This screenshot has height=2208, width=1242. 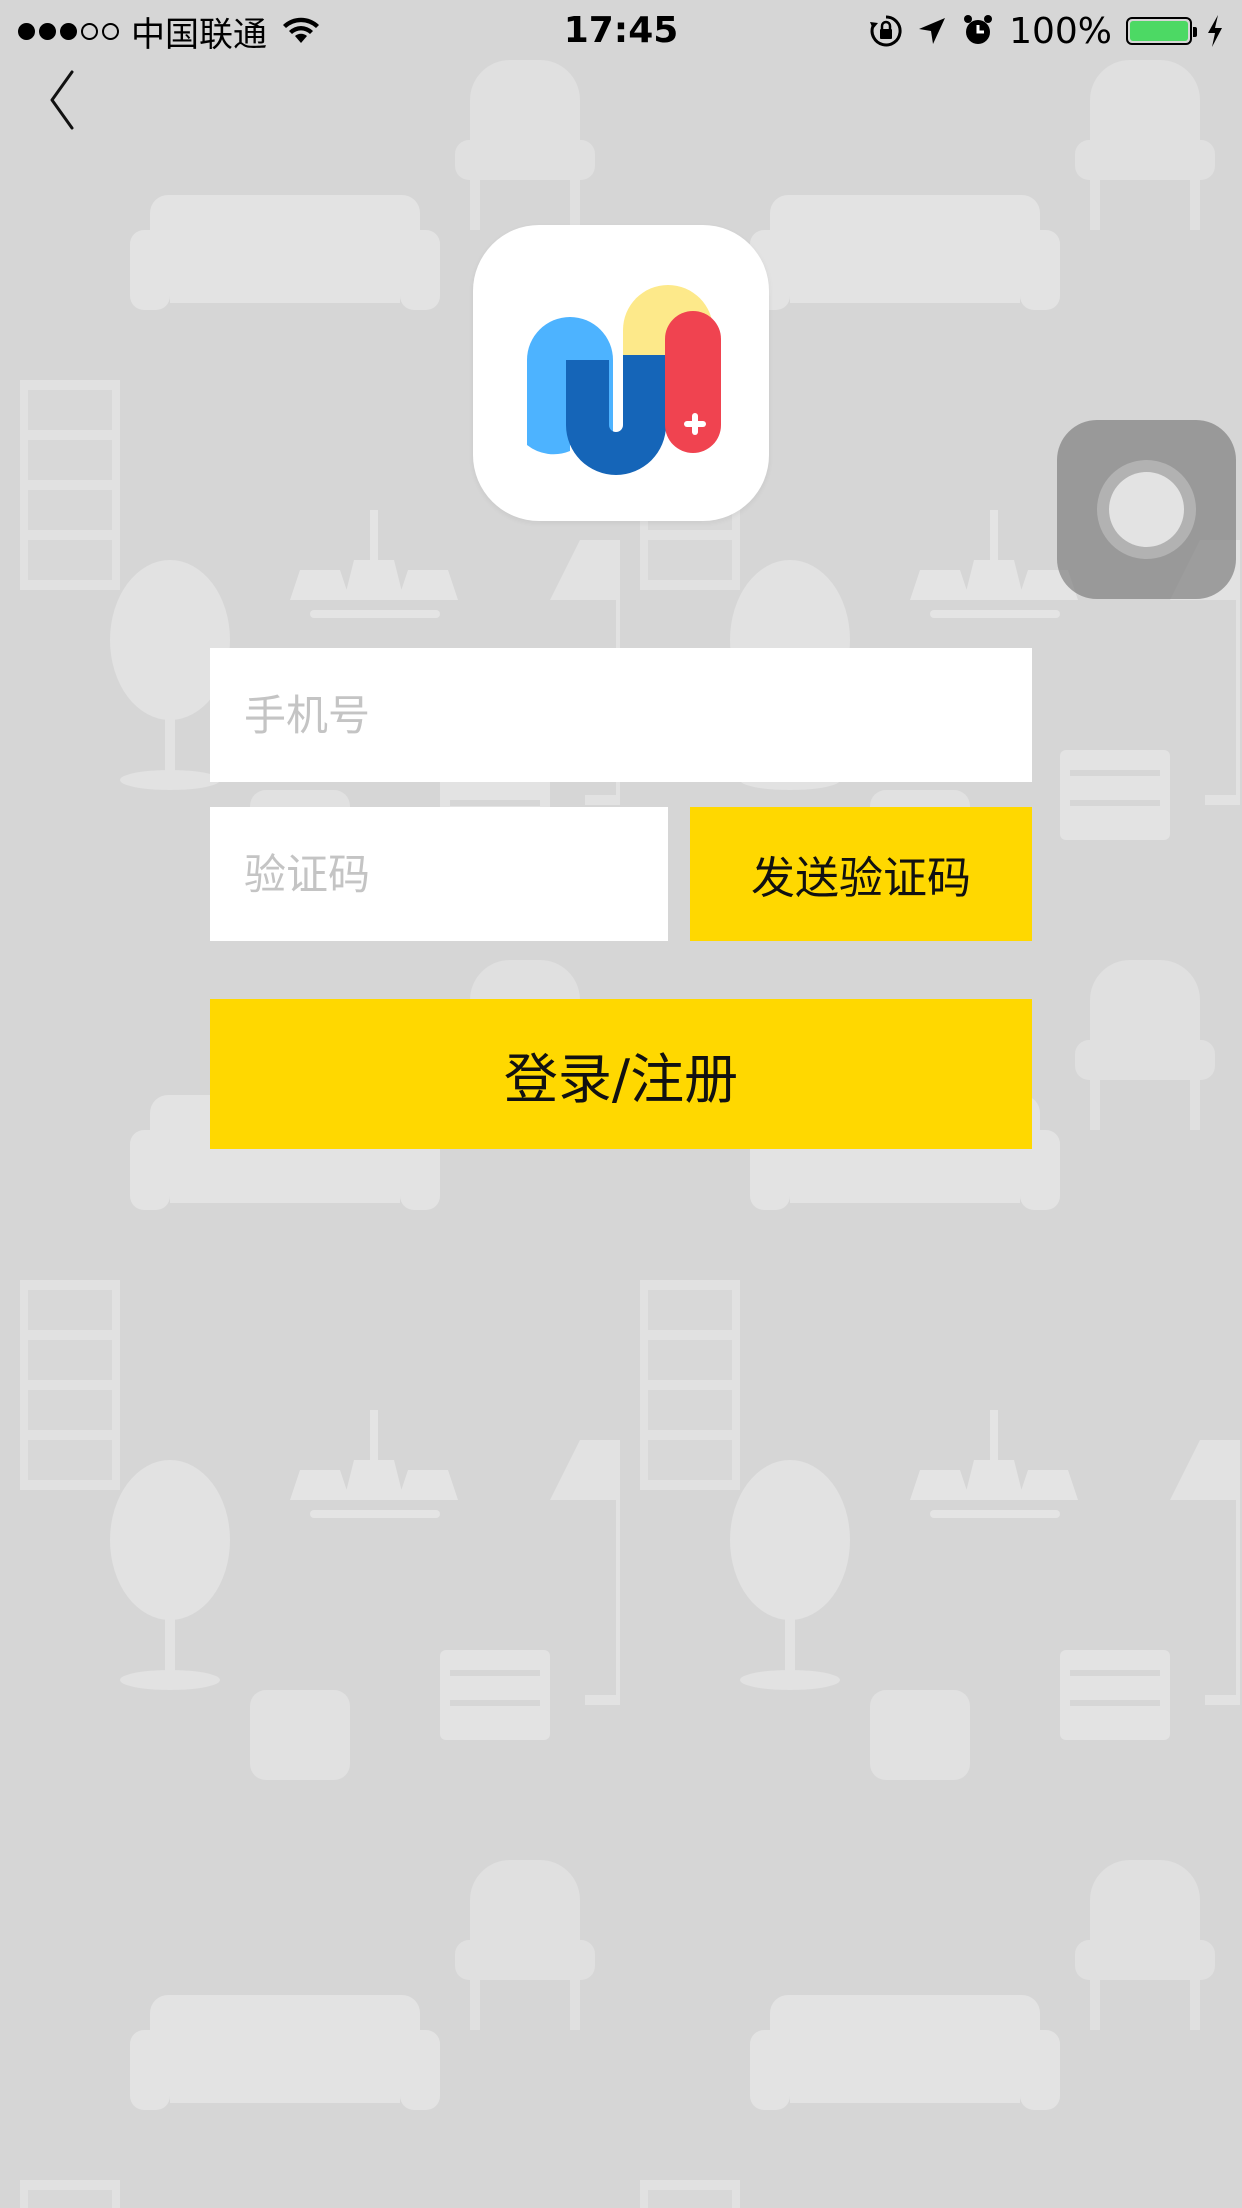 I want to click on location-icon, so click(x=932, y=31).